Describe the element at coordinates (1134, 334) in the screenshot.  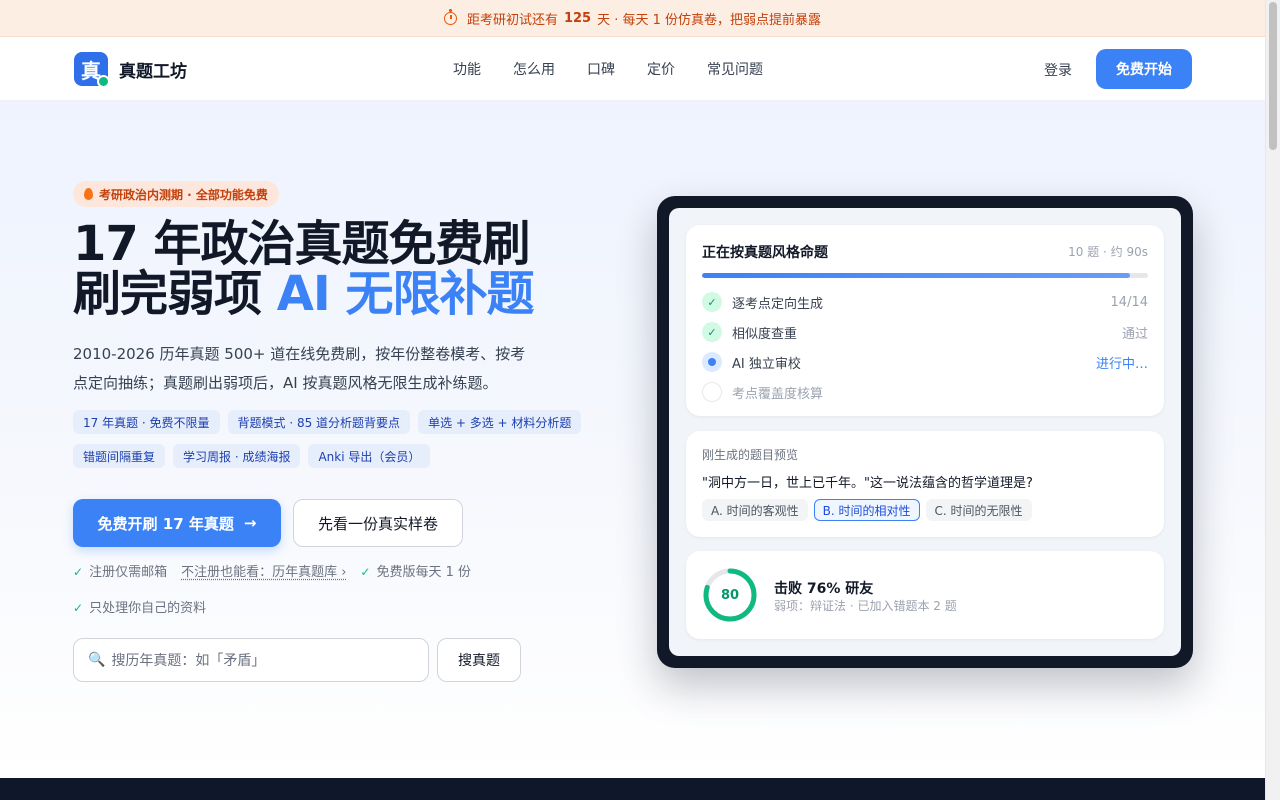
I see `step-value: 通过` at that location.